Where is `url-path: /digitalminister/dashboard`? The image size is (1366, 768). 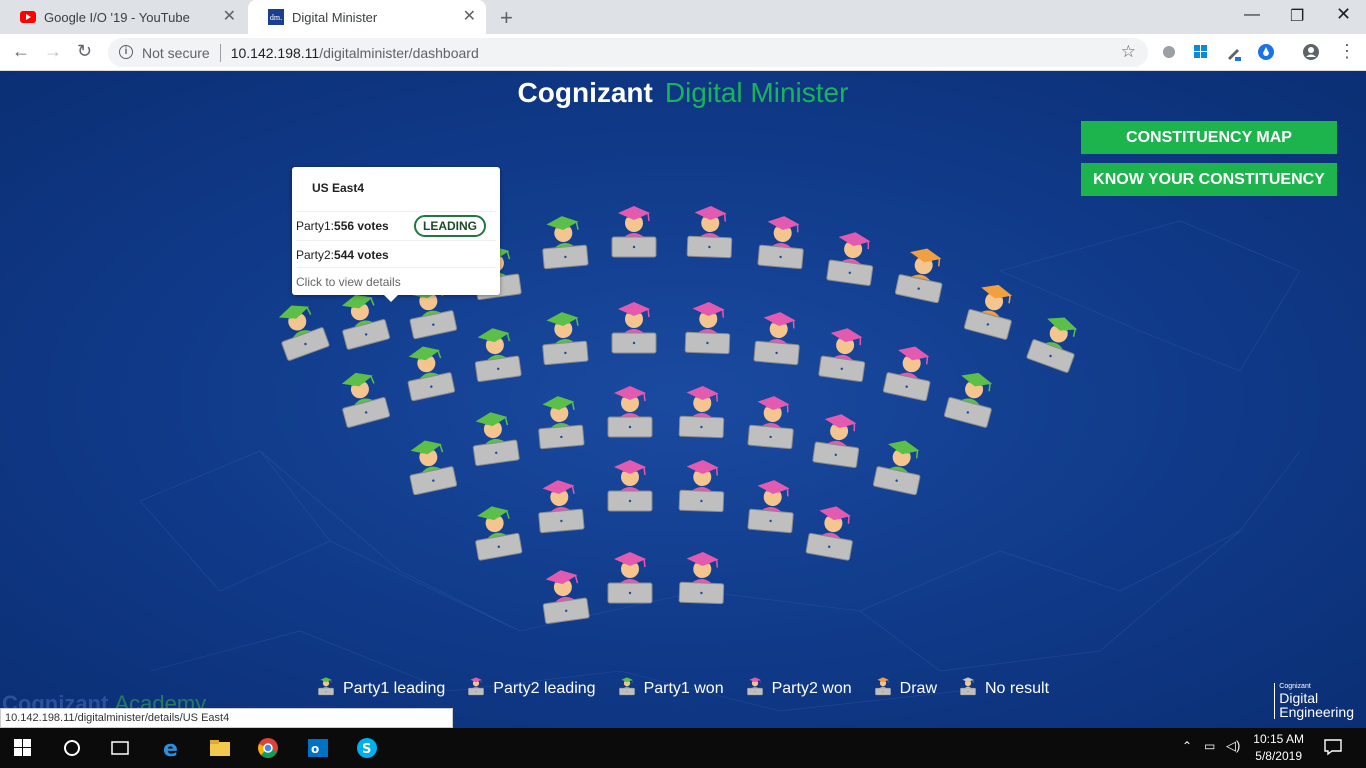 url-path: /digitalminister/dashboard is located at coordinates (399, 52).